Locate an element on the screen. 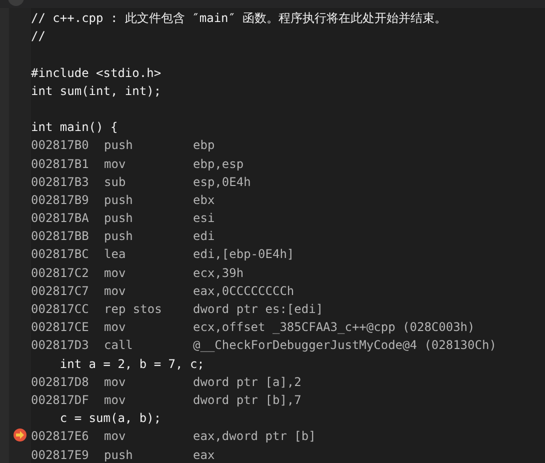 The width and height of the screenshot is (545, 463). operands: eax,dword ptr [b] is located at coordinates (254, 437).